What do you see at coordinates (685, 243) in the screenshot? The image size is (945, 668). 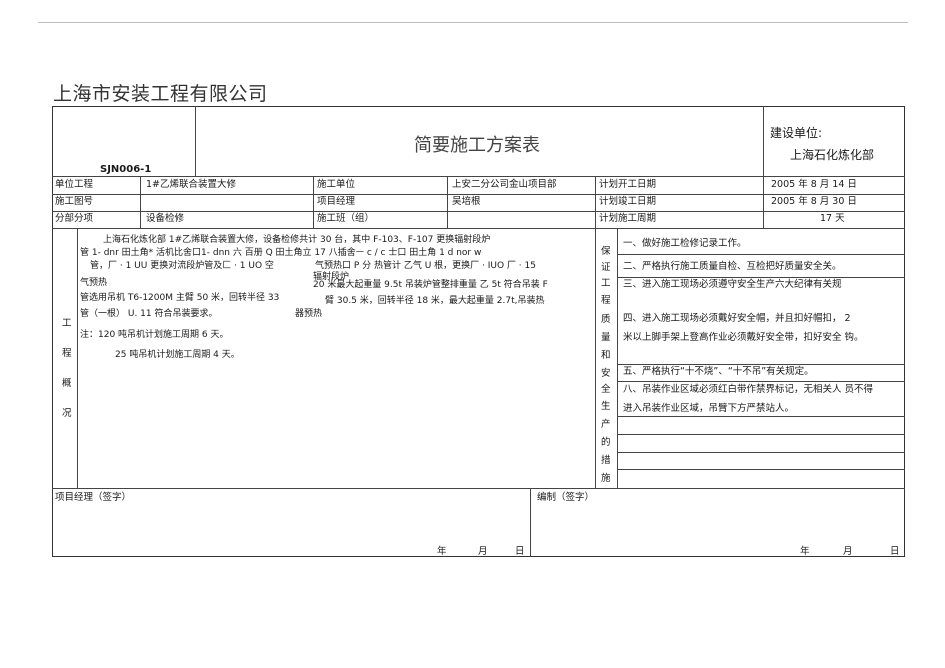 I see `measure-item: 一、做好施工检修记录工作。` at bounding box center [685, 243].